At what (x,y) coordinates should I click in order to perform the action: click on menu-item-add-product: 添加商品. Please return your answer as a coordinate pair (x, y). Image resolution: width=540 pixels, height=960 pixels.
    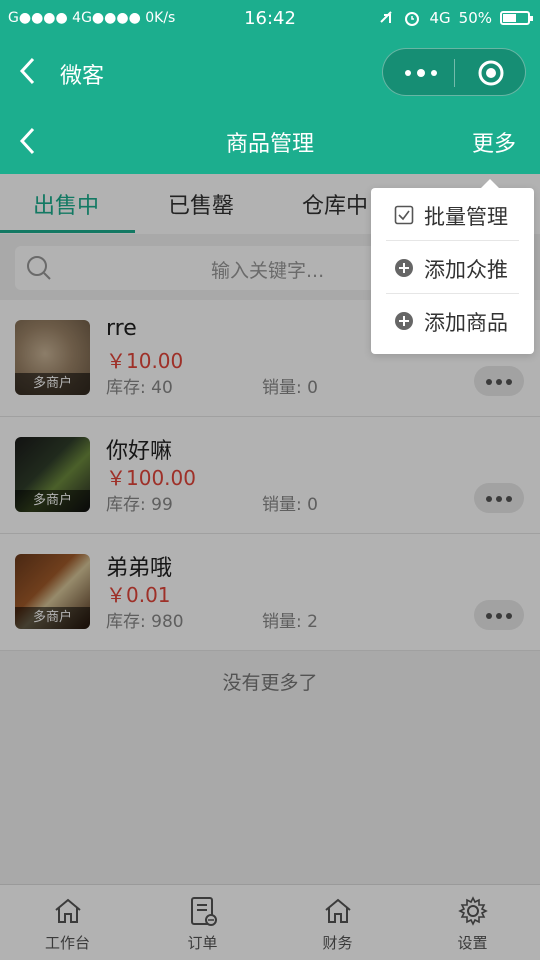
    Looking at the image, I should click on (452, 320).